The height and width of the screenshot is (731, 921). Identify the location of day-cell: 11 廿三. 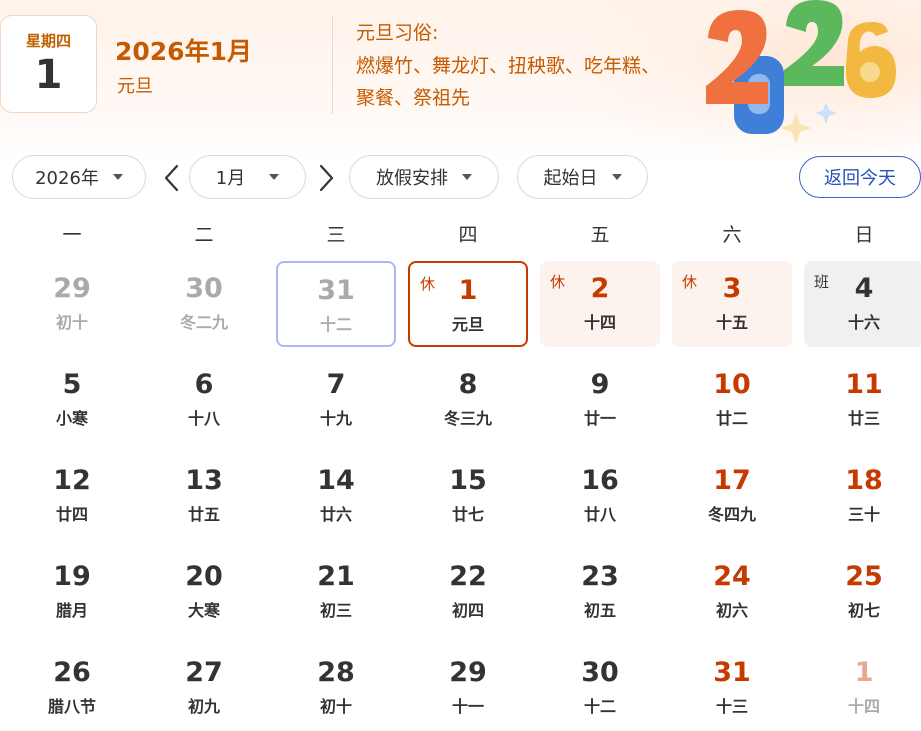
(862, 400).